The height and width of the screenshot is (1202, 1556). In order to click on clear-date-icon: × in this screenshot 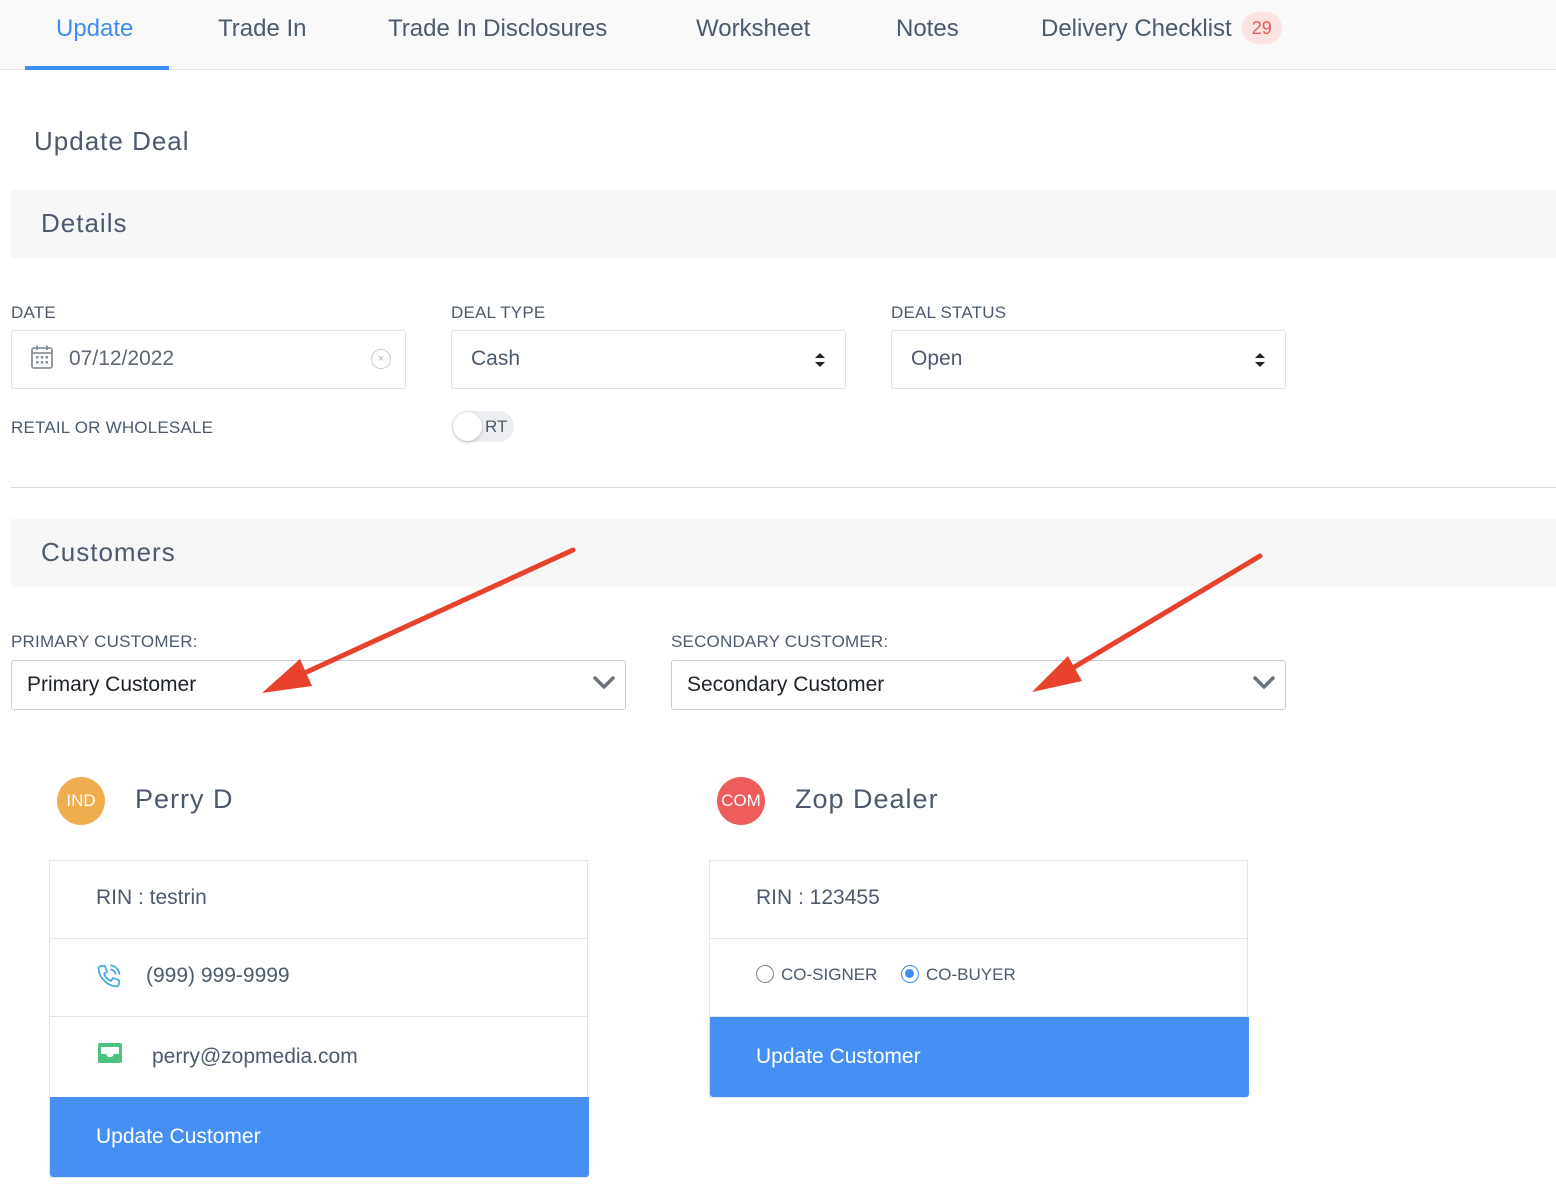, I will do `click(381, 359)`.